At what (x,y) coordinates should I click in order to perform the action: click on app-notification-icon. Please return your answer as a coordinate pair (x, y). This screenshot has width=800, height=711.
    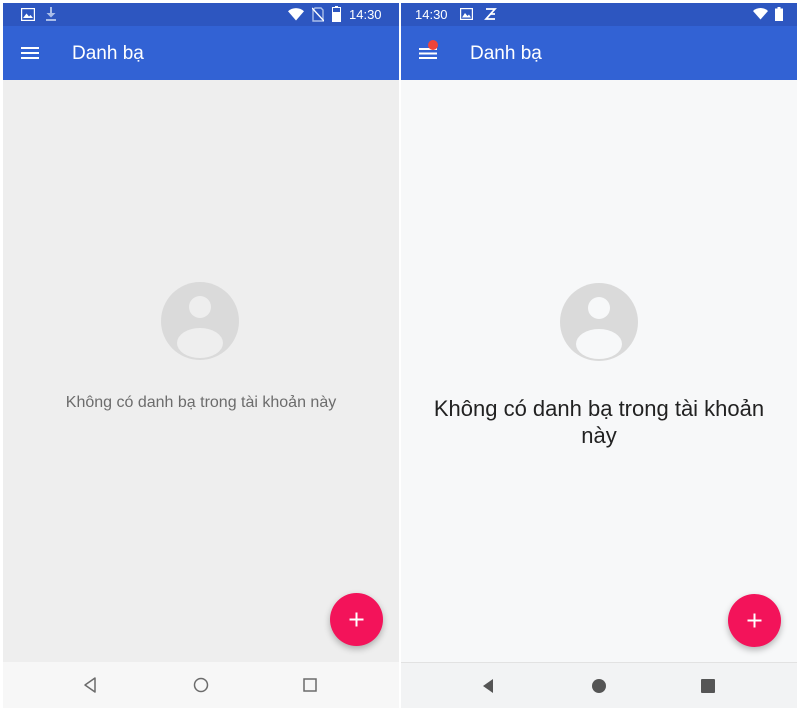
    Looking at the image, I should click on (490, 14).